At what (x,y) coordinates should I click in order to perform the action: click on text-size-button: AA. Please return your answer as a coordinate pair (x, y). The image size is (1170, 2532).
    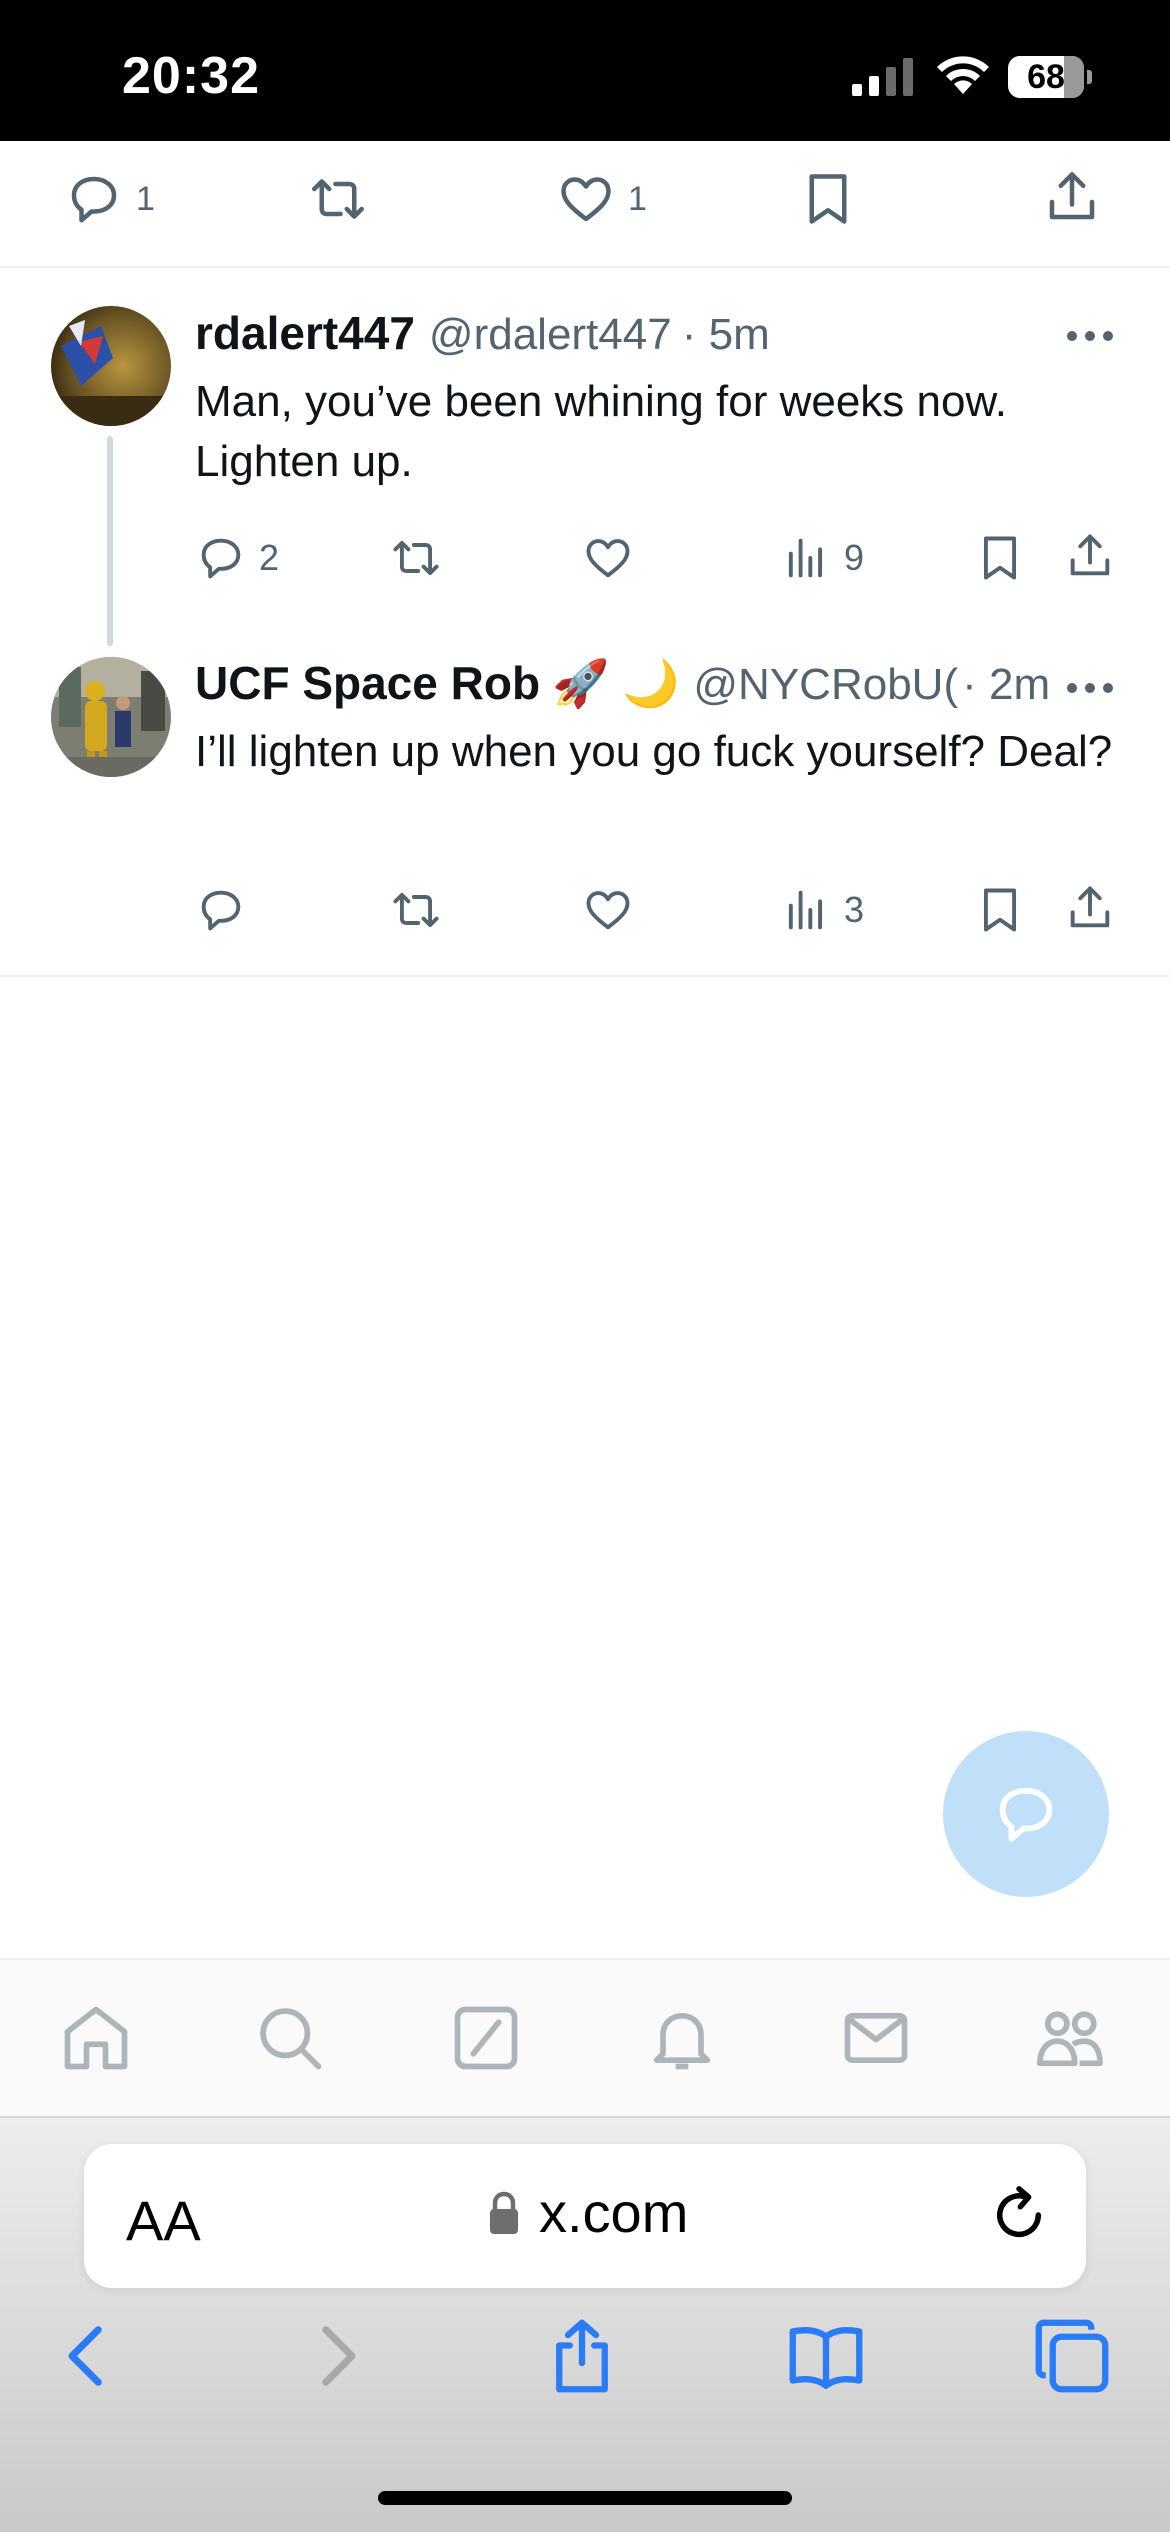
    Looking at the image, I should click on (163, 2220).